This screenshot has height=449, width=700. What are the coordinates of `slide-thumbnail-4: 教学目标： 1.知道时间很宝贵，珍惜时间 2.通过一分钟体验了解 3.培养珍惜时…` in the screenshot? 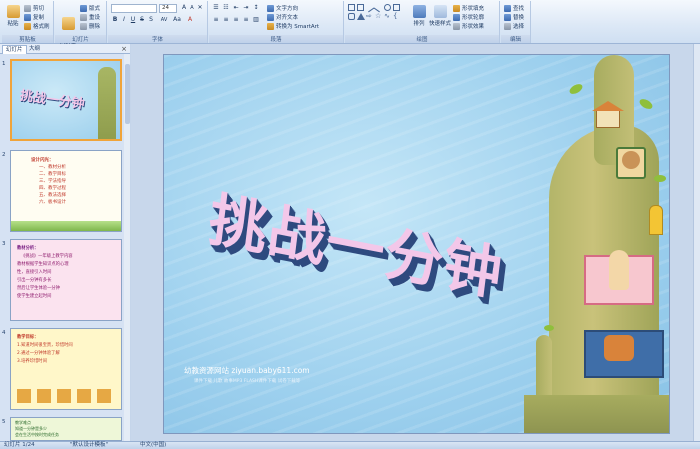 It's located at (66, 369).